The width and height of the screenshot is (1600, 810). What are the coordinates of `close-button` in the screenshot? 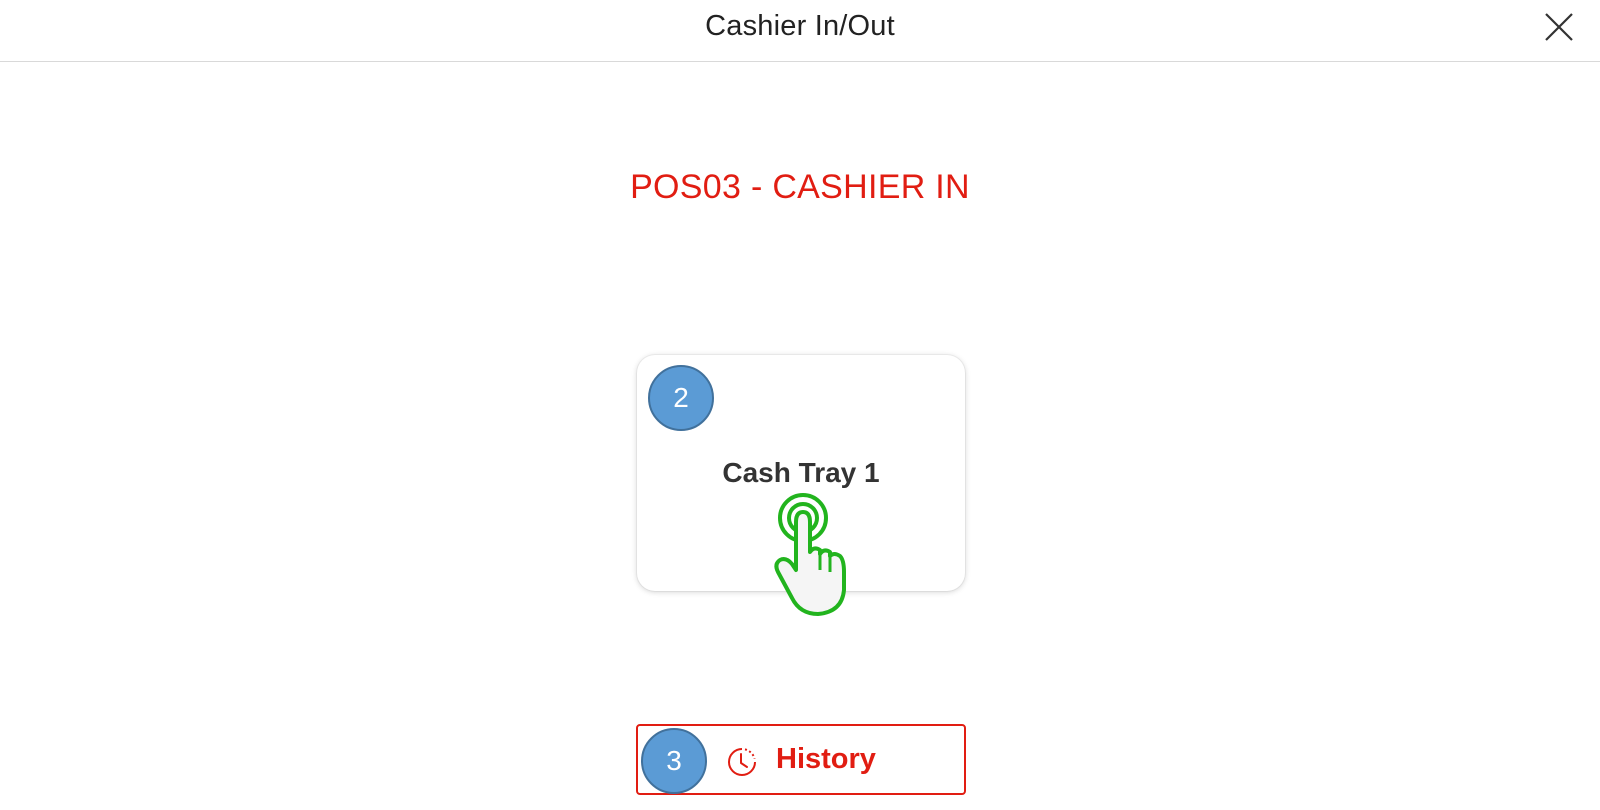 It's located at (1559, 27).